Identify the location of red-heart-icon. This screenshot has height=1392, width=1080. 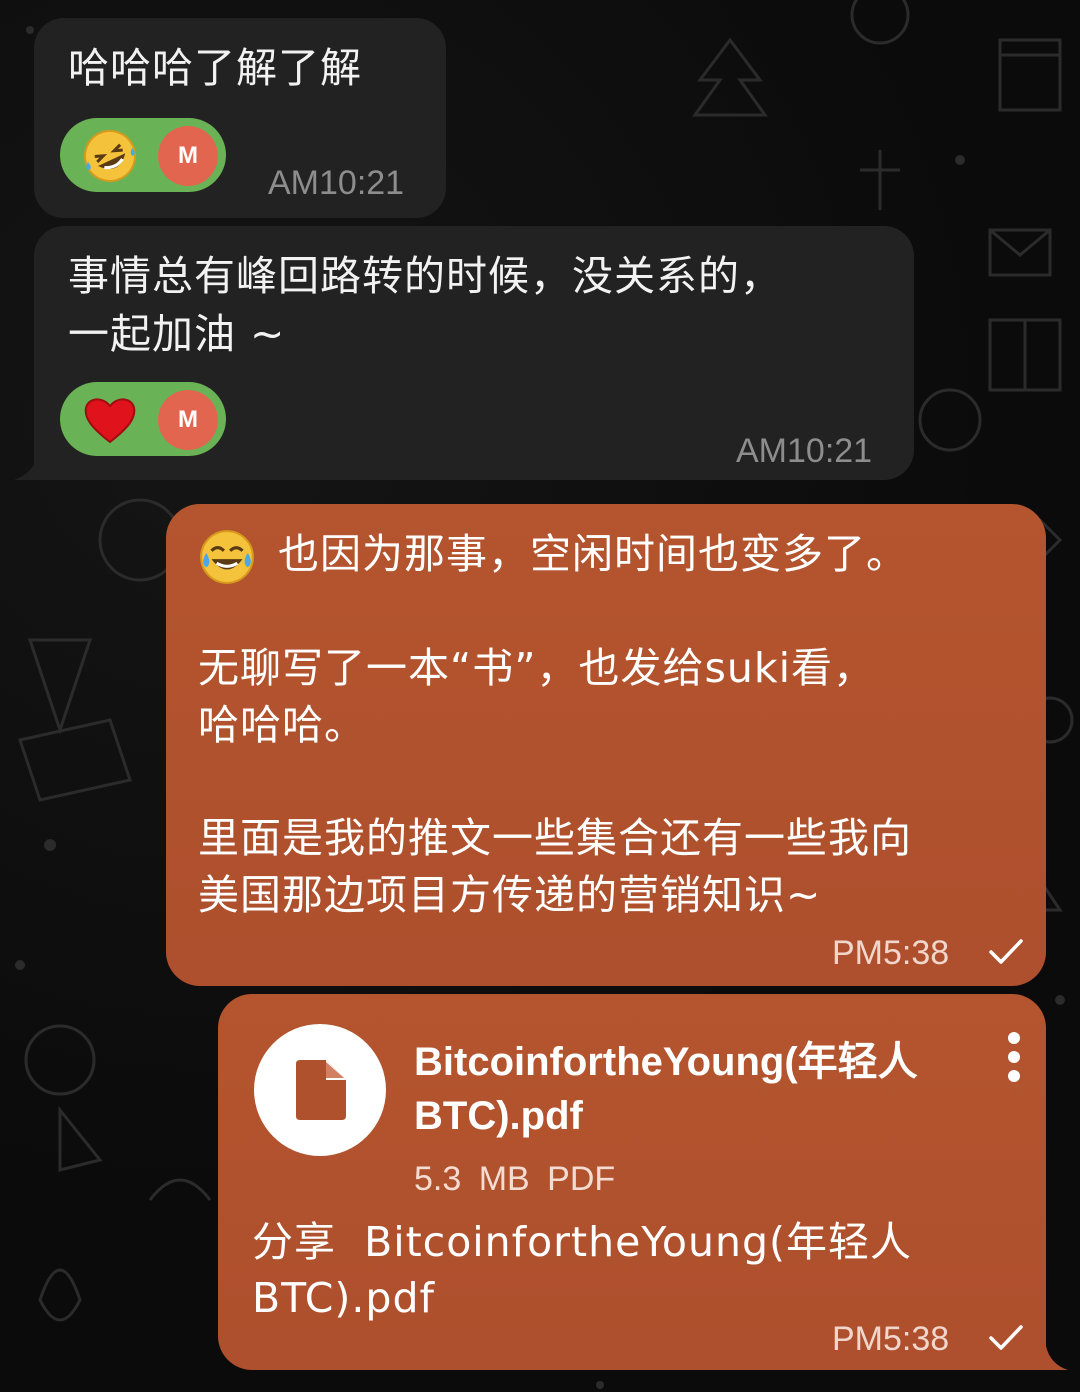
(110, 421).